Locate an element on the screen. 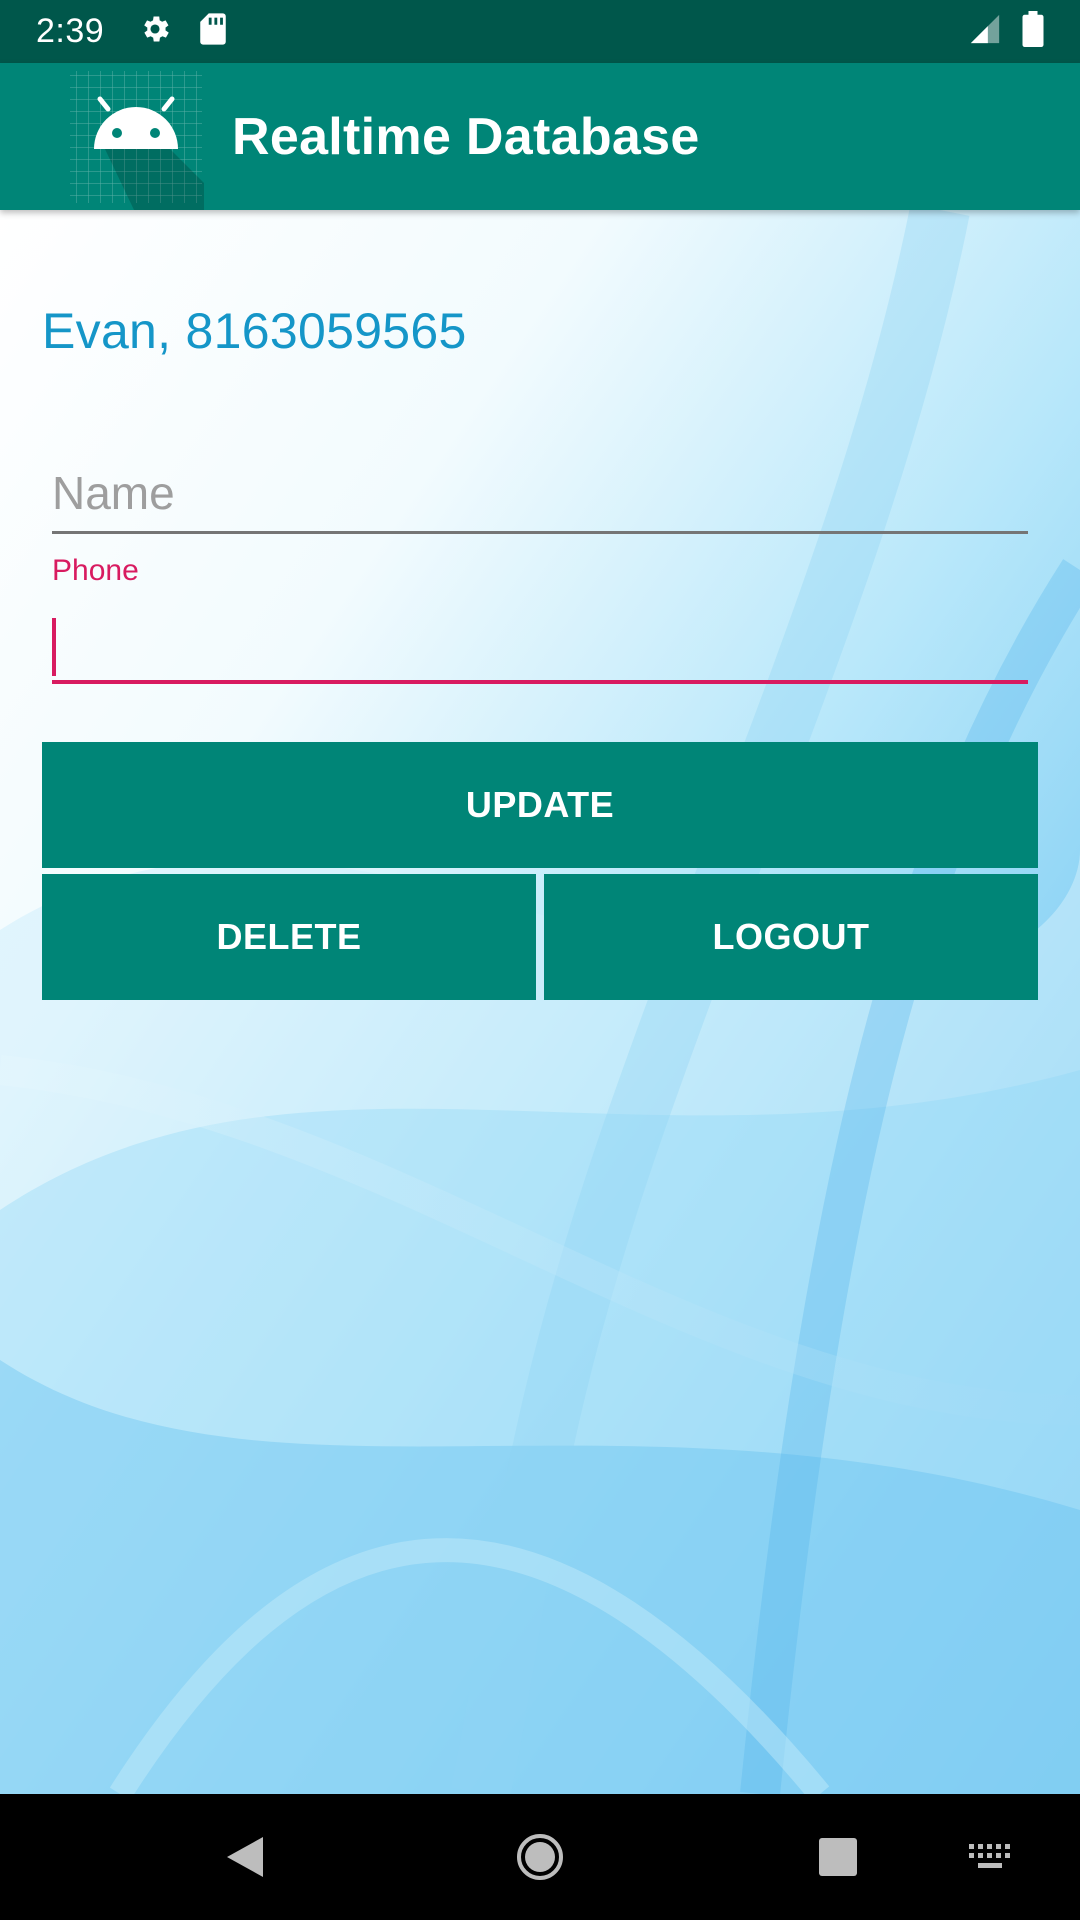  status-icons-left is located at coordinates (183, 31).